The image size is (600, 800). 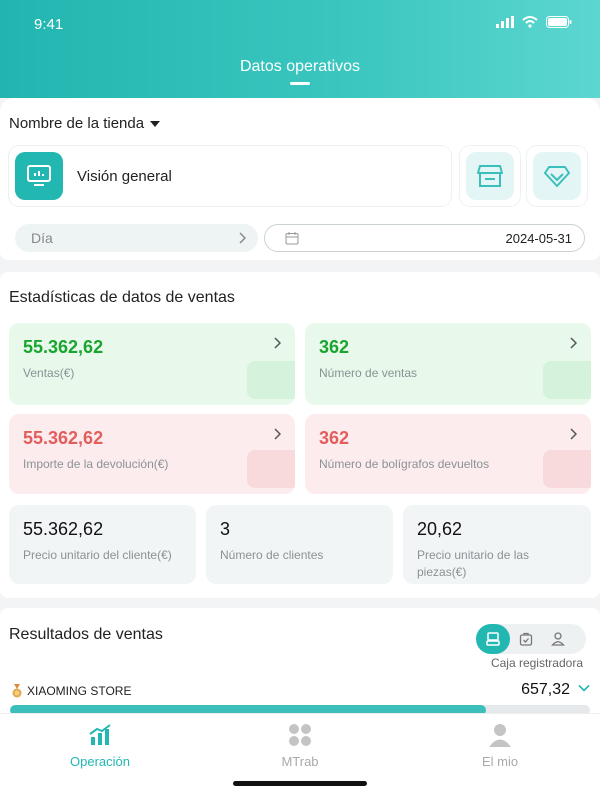 I want to click on piece-unit-price-label: Precio unitario de las piezas(€), so click(x=473, y=563).